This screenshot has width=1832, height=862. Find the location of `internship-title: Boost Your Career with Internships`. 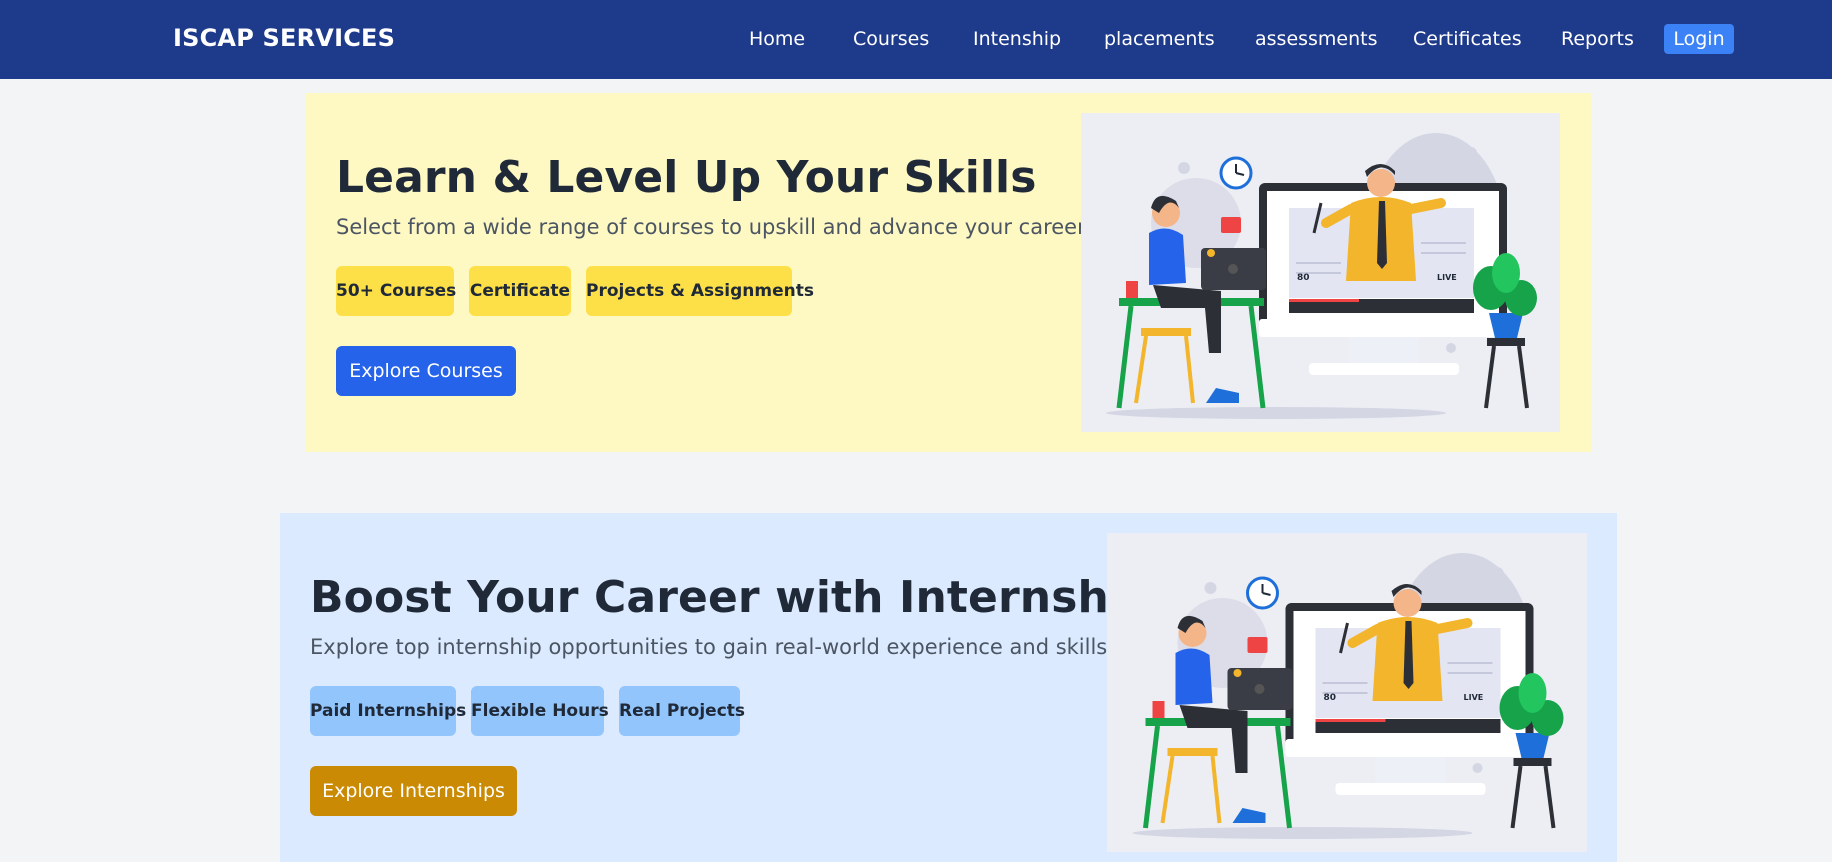

internship-title: Boost Your Career with Internships is located at coordinates (746, 597).